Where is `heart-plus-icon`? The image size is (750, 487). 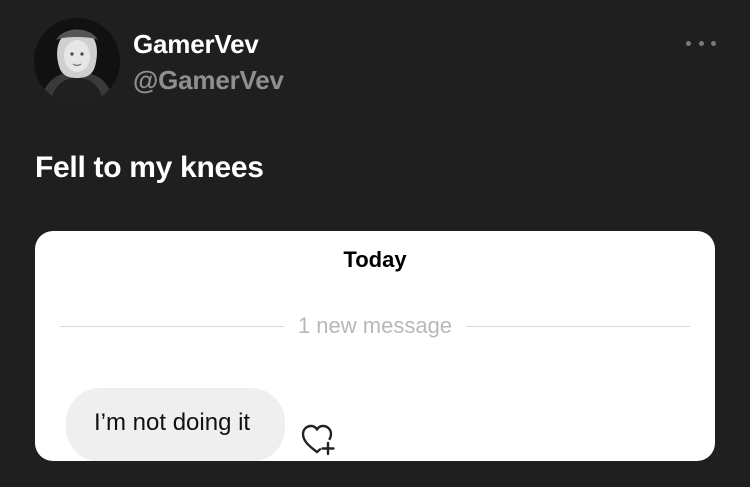 heart-plus-icon is located at coordinates (318, 440).